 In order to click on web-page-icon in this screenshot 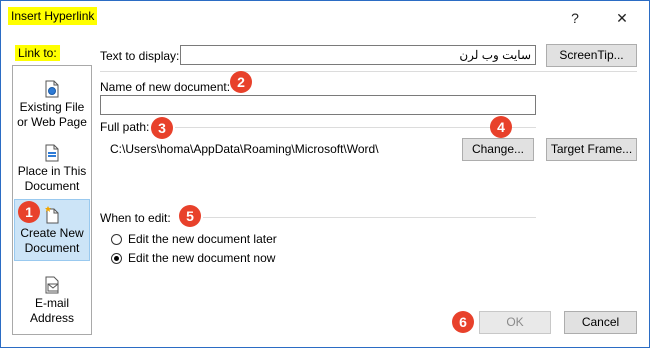, I will do `click(52, 89)`.